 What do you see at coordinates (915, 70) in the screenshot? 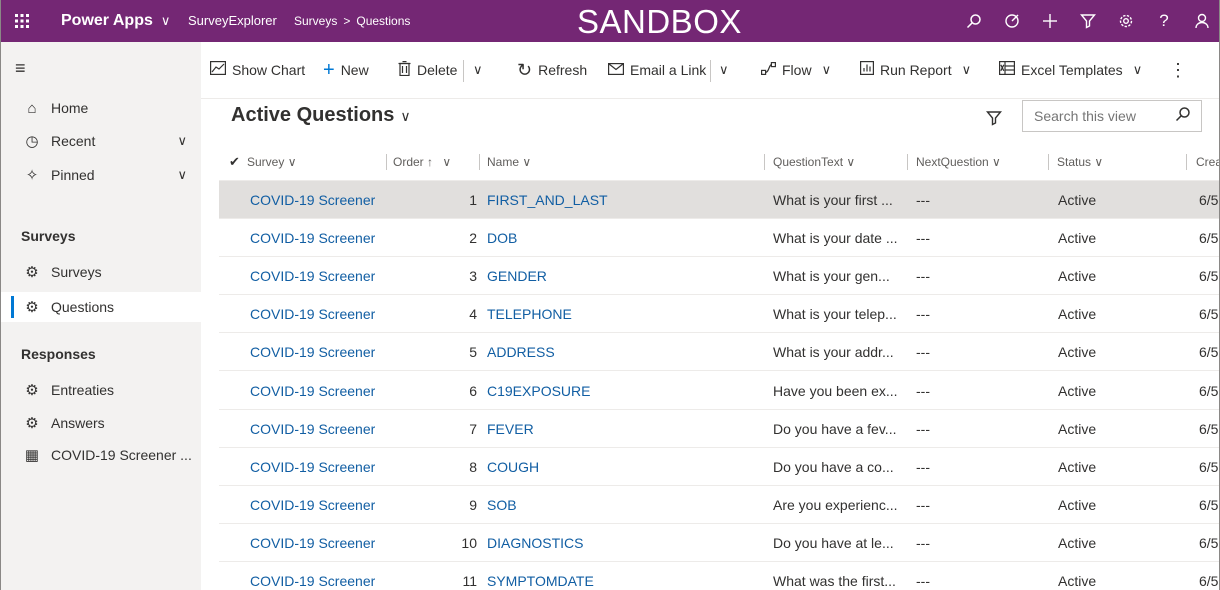
I see `run-report-button: Run Report ∨` at bounding box center [915, 70].